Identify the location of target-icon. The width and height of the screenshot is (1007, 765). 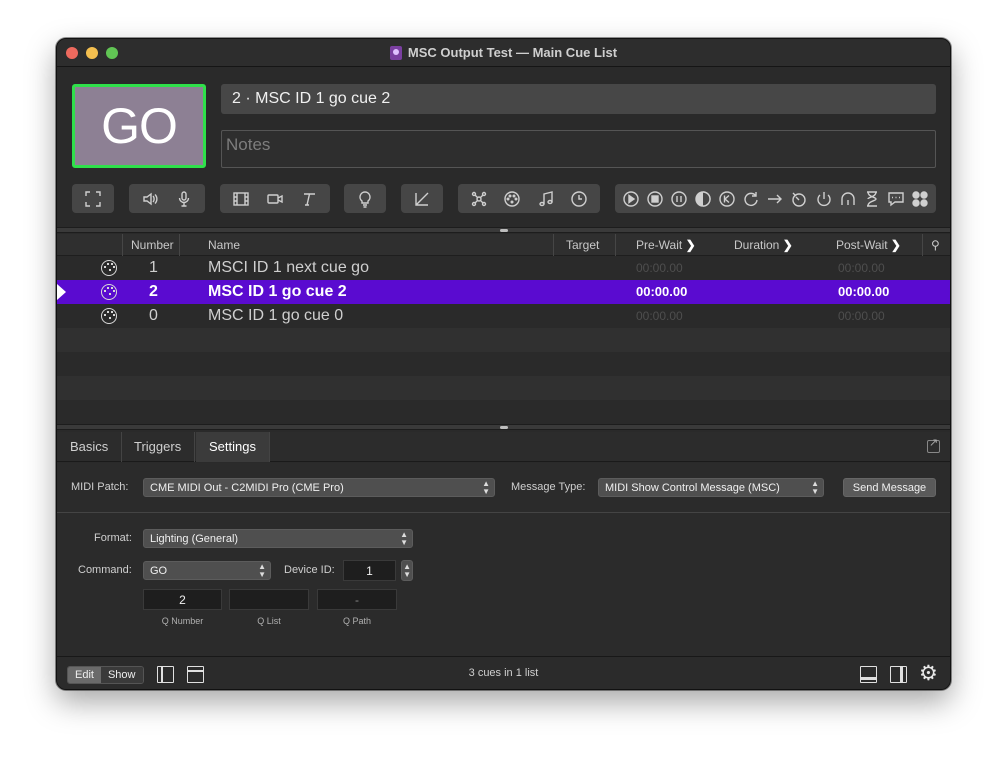
(799, 199).